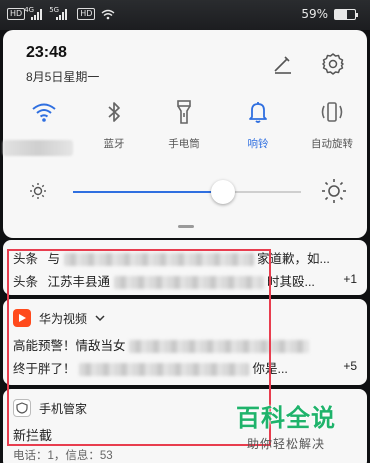  I want to click on bell-icon, so click(258, 112).